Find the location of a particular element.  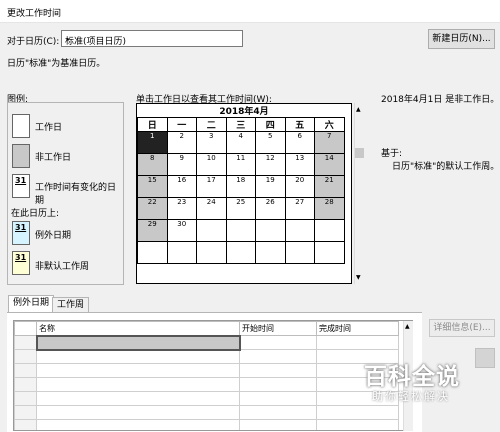

calendar-day: 15 is located at coordinates (152, 186).